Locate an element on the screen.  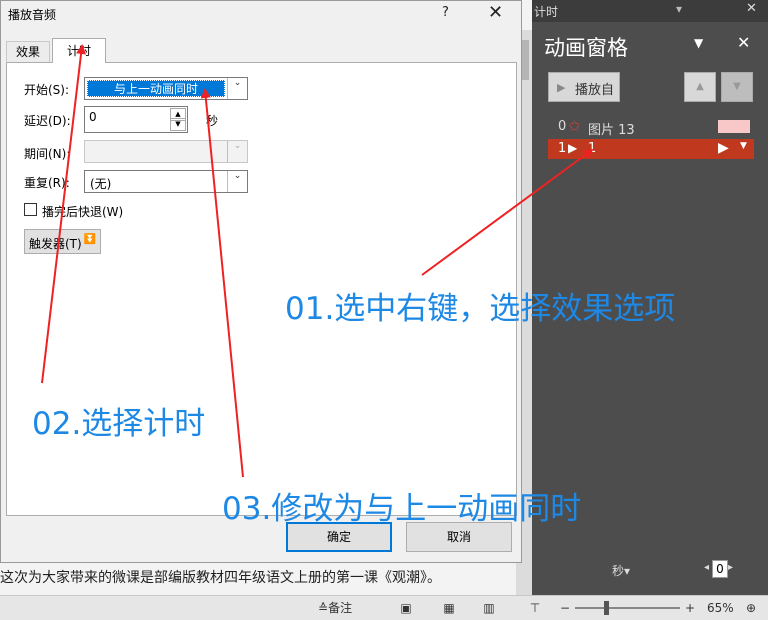
rewind-checkbox is located at coordinates (30, 209).